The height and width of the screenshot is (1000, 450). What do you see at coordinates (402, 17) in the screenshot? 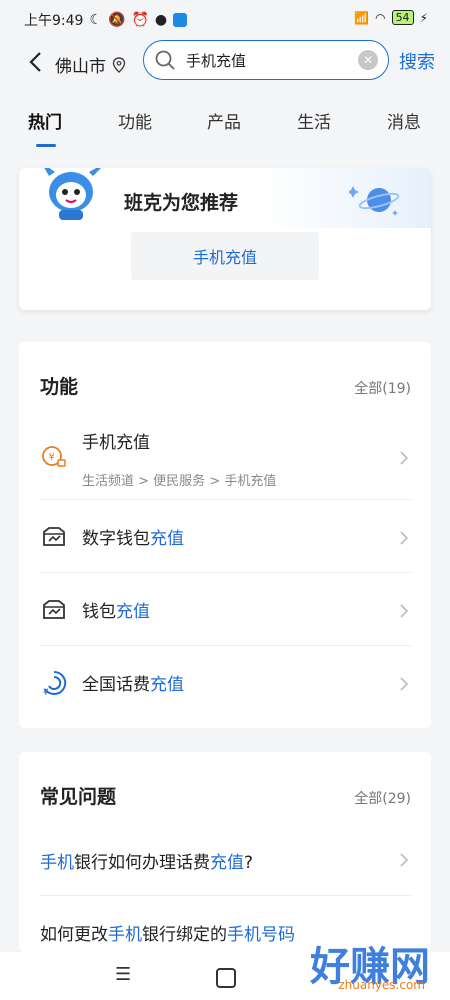
I see `battery-icon: 54` at bounding box center [402, 17].